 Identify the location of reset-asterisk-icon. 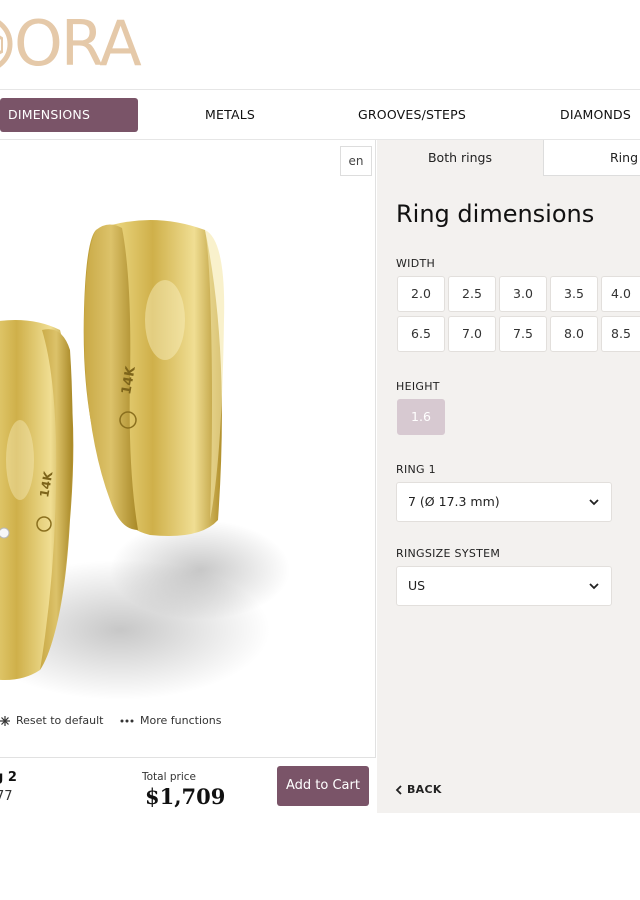
(5, 720).